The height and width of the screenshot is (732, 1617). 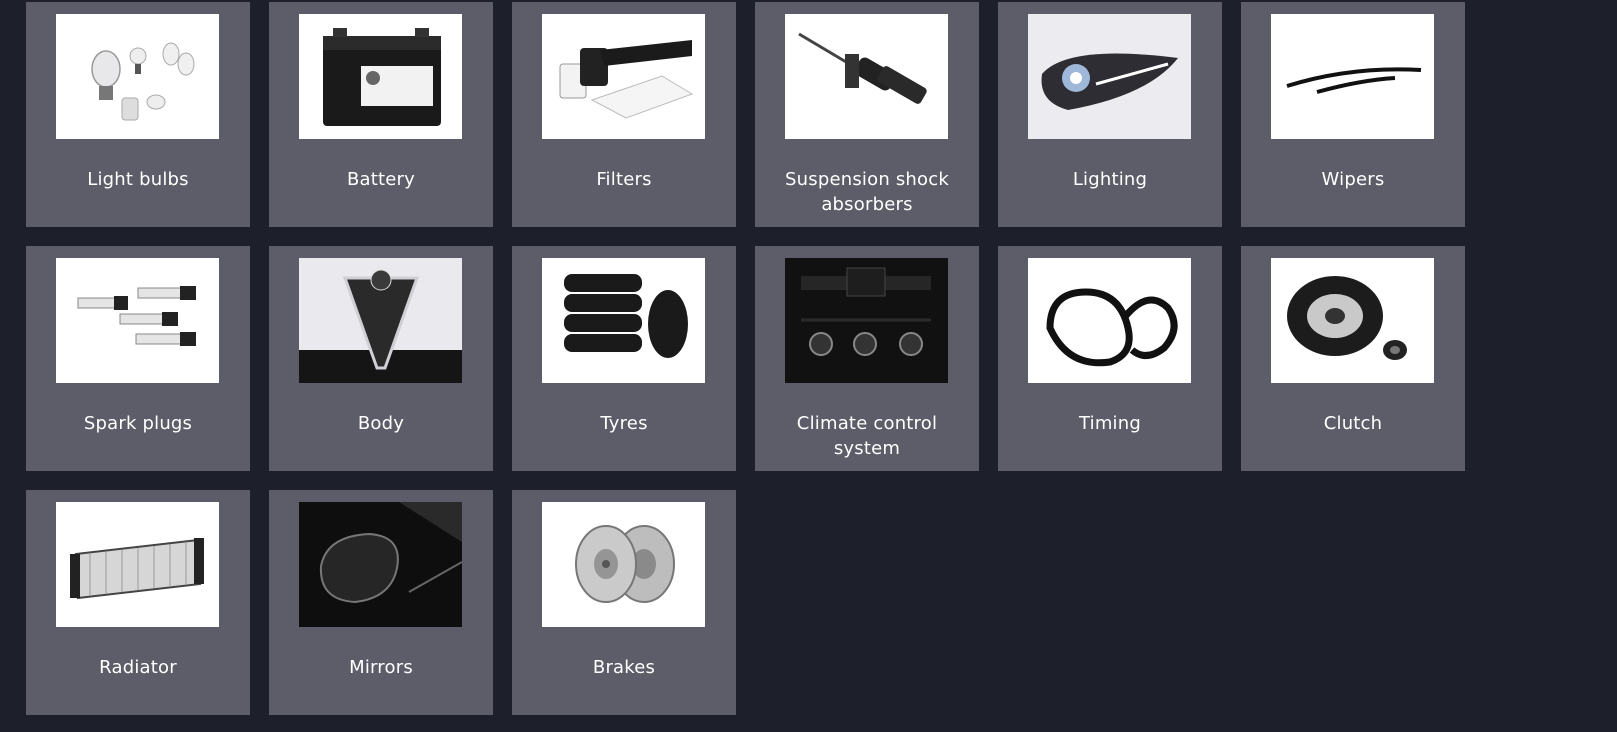 I want to click on category-label: Brakes, so click(x=624, y=667).